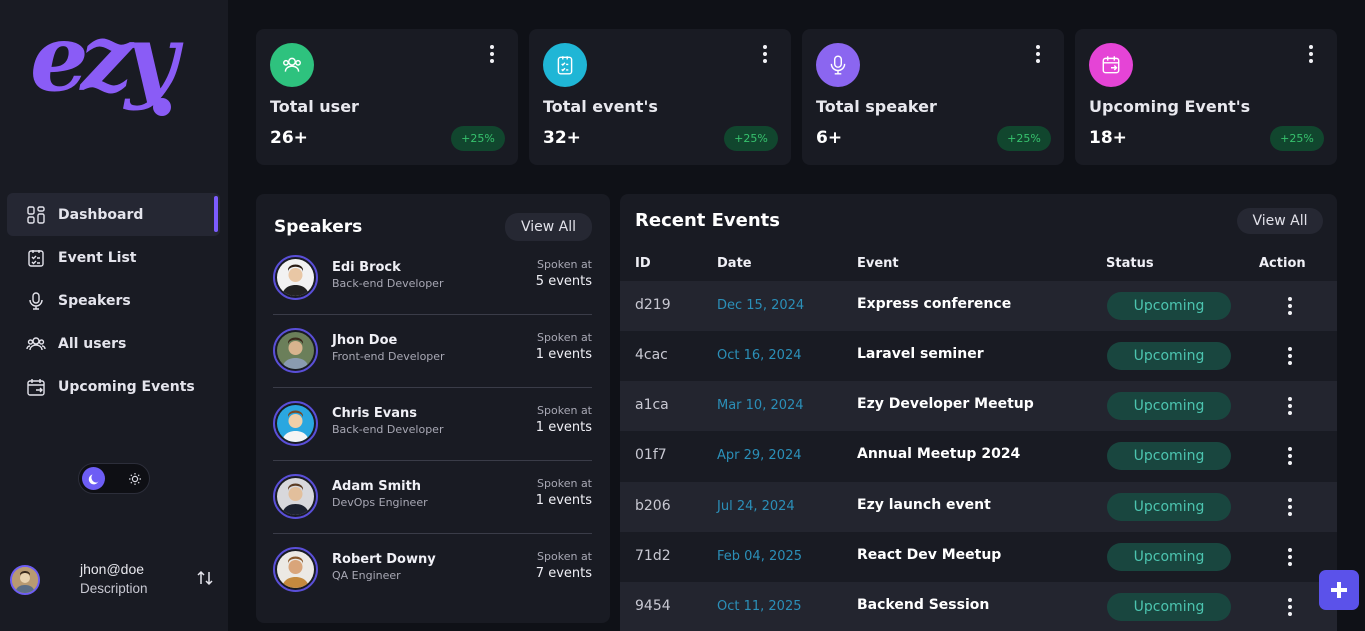 The image size is (1365, 631). What do you see at coordinates (838, 65) in the screenshot?
I see `microphone-icon` at bounding box center [838, 65].